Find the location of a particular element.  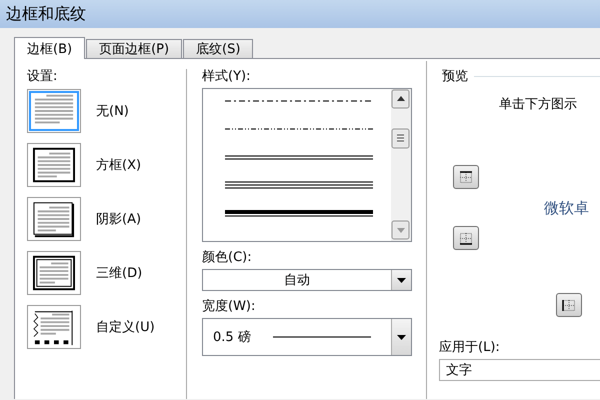

setting-label: 无(N) is located at coordinates (112, 111).